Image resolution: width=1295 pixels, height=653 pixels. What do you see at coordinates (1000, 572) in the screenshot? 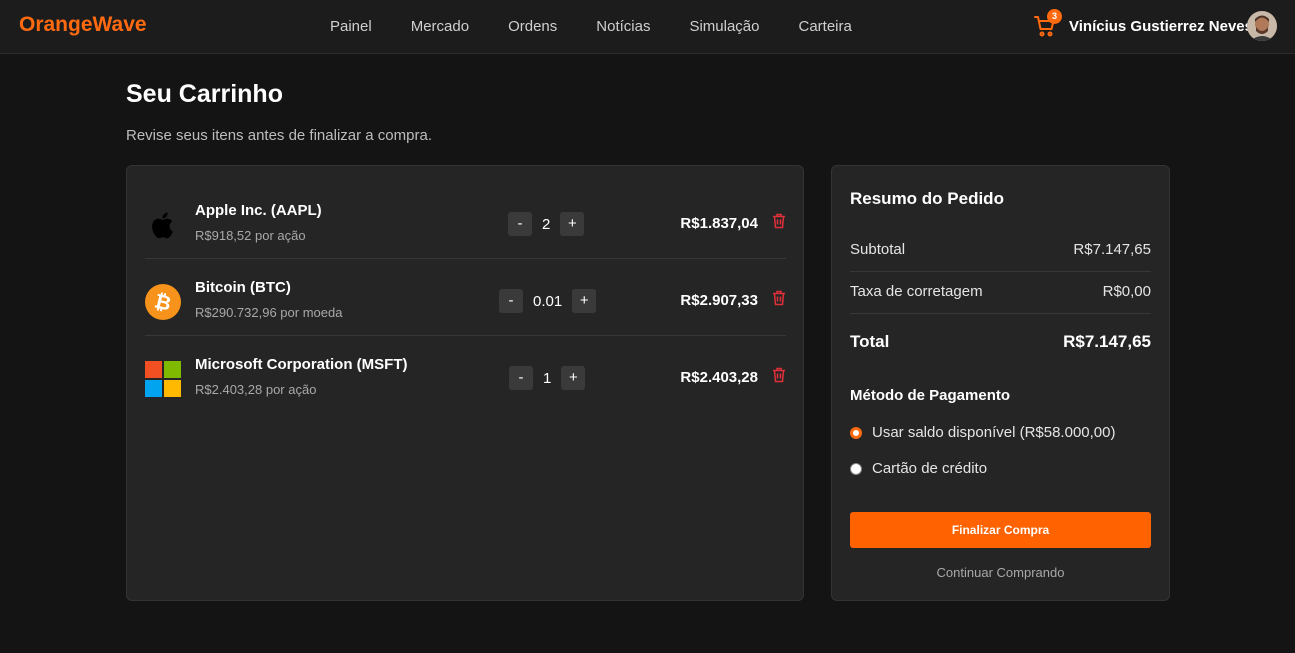
I see `continue-shopping-link: Continuar Comprando` at bounding box center [1000, 572].